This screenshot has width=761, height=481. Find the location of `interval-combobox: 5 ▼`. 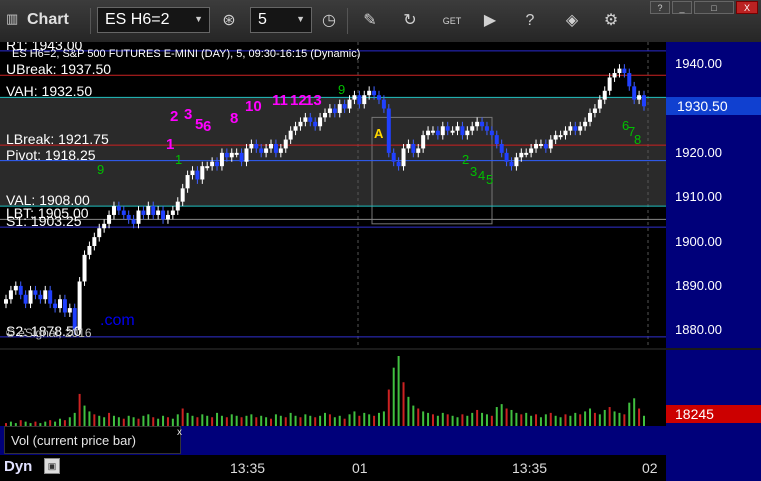

interval-combobox: 5 ▼ is located at coordinates (281, 20).